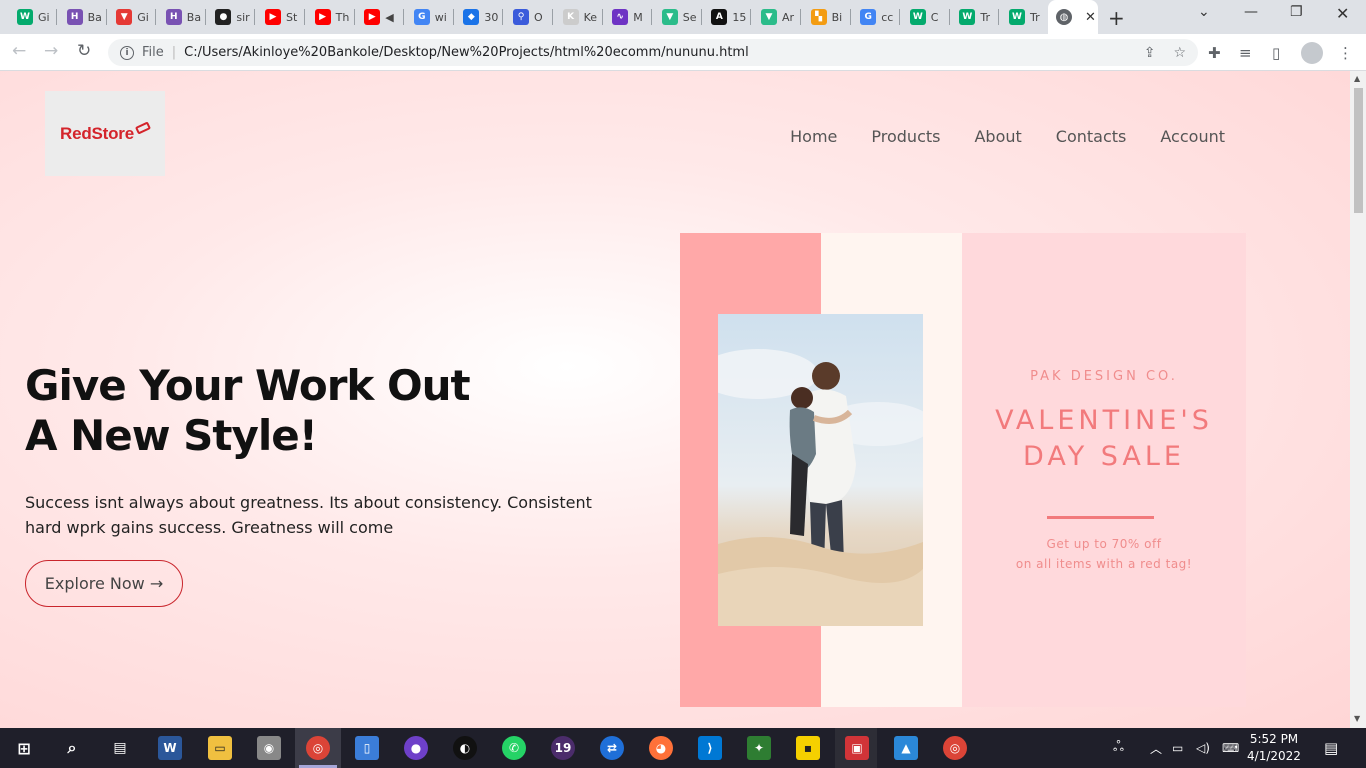 The width and height of the screenshot is (1366, 768). What do you see at coordinates (1104, 456) in the screenshot?
I see `poster-sale-line2: DAY SALE` at bounding box center [1104, 456].